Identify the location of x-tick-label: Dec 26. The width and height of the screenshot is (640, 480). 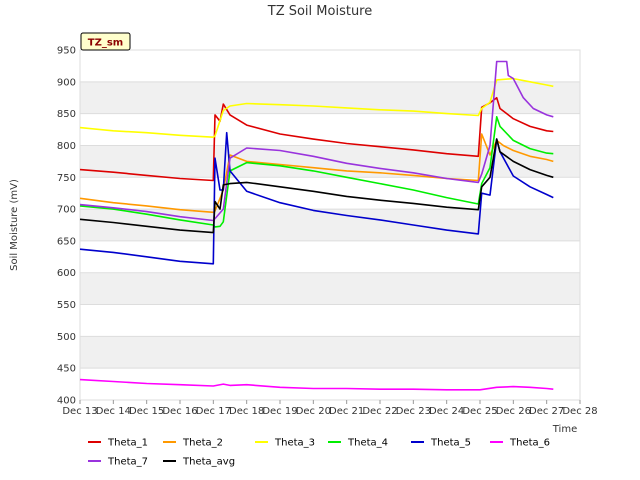
(513, 411).